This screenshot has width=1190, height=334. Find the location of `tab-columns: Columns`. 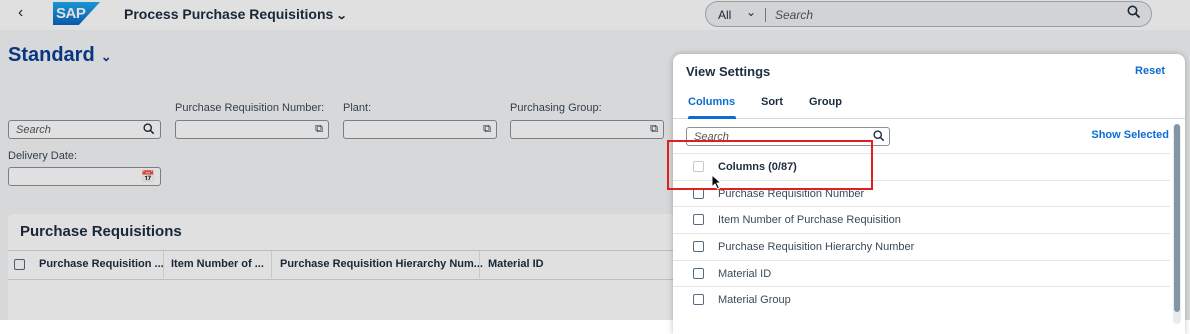

tab-columns: Columns is located at coordinates (711, 102).